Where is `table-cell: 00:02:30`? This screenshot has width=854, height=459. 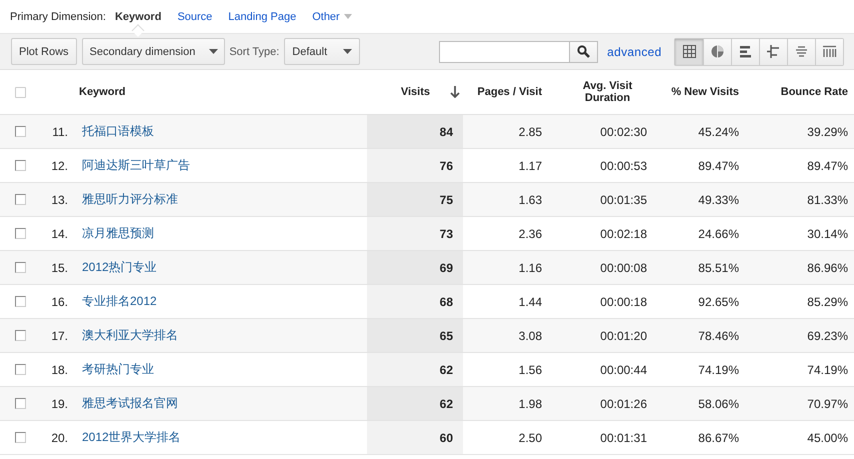 table-cell: 00:02:30 is located at coordinates (623, 131).